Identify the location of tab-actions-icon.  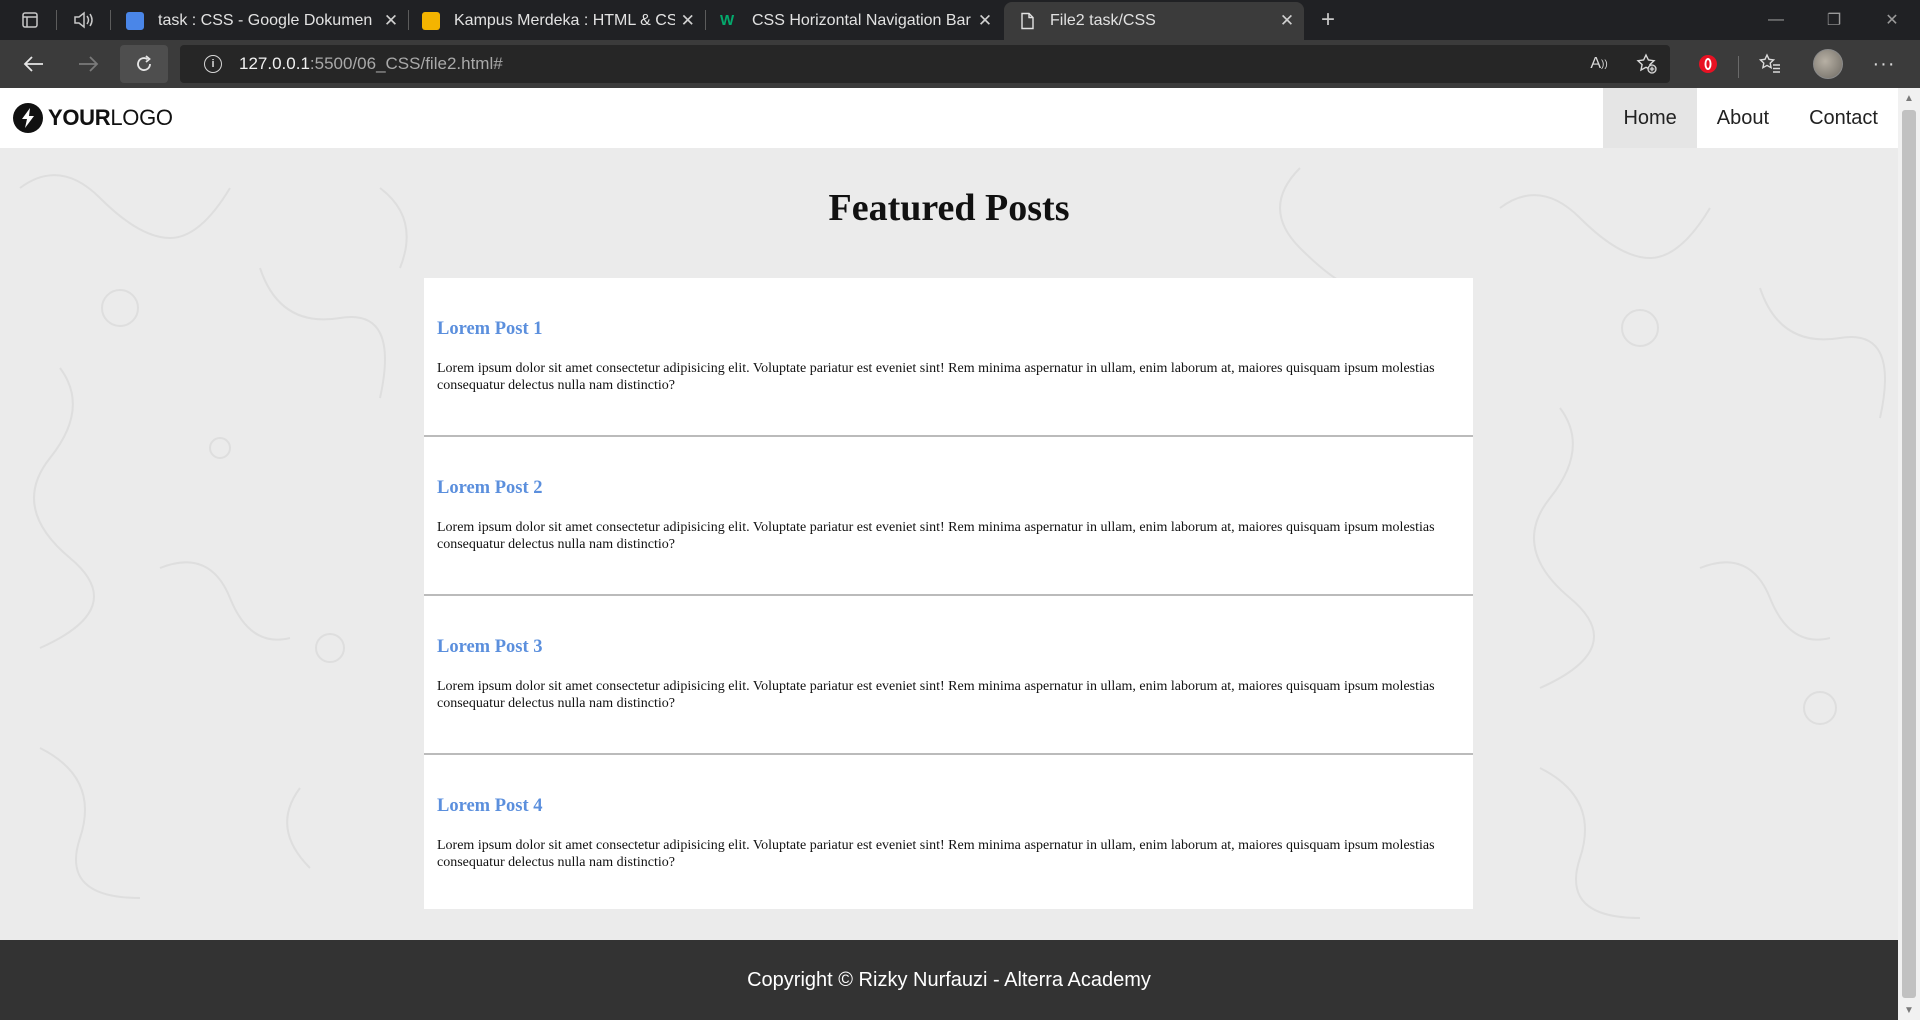
(30, 20).